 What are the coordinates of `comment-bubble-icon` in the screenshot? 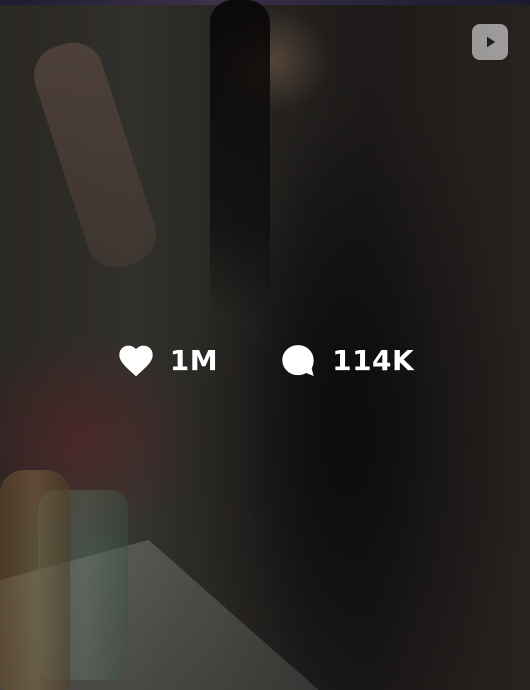 It's located at (298, 360).